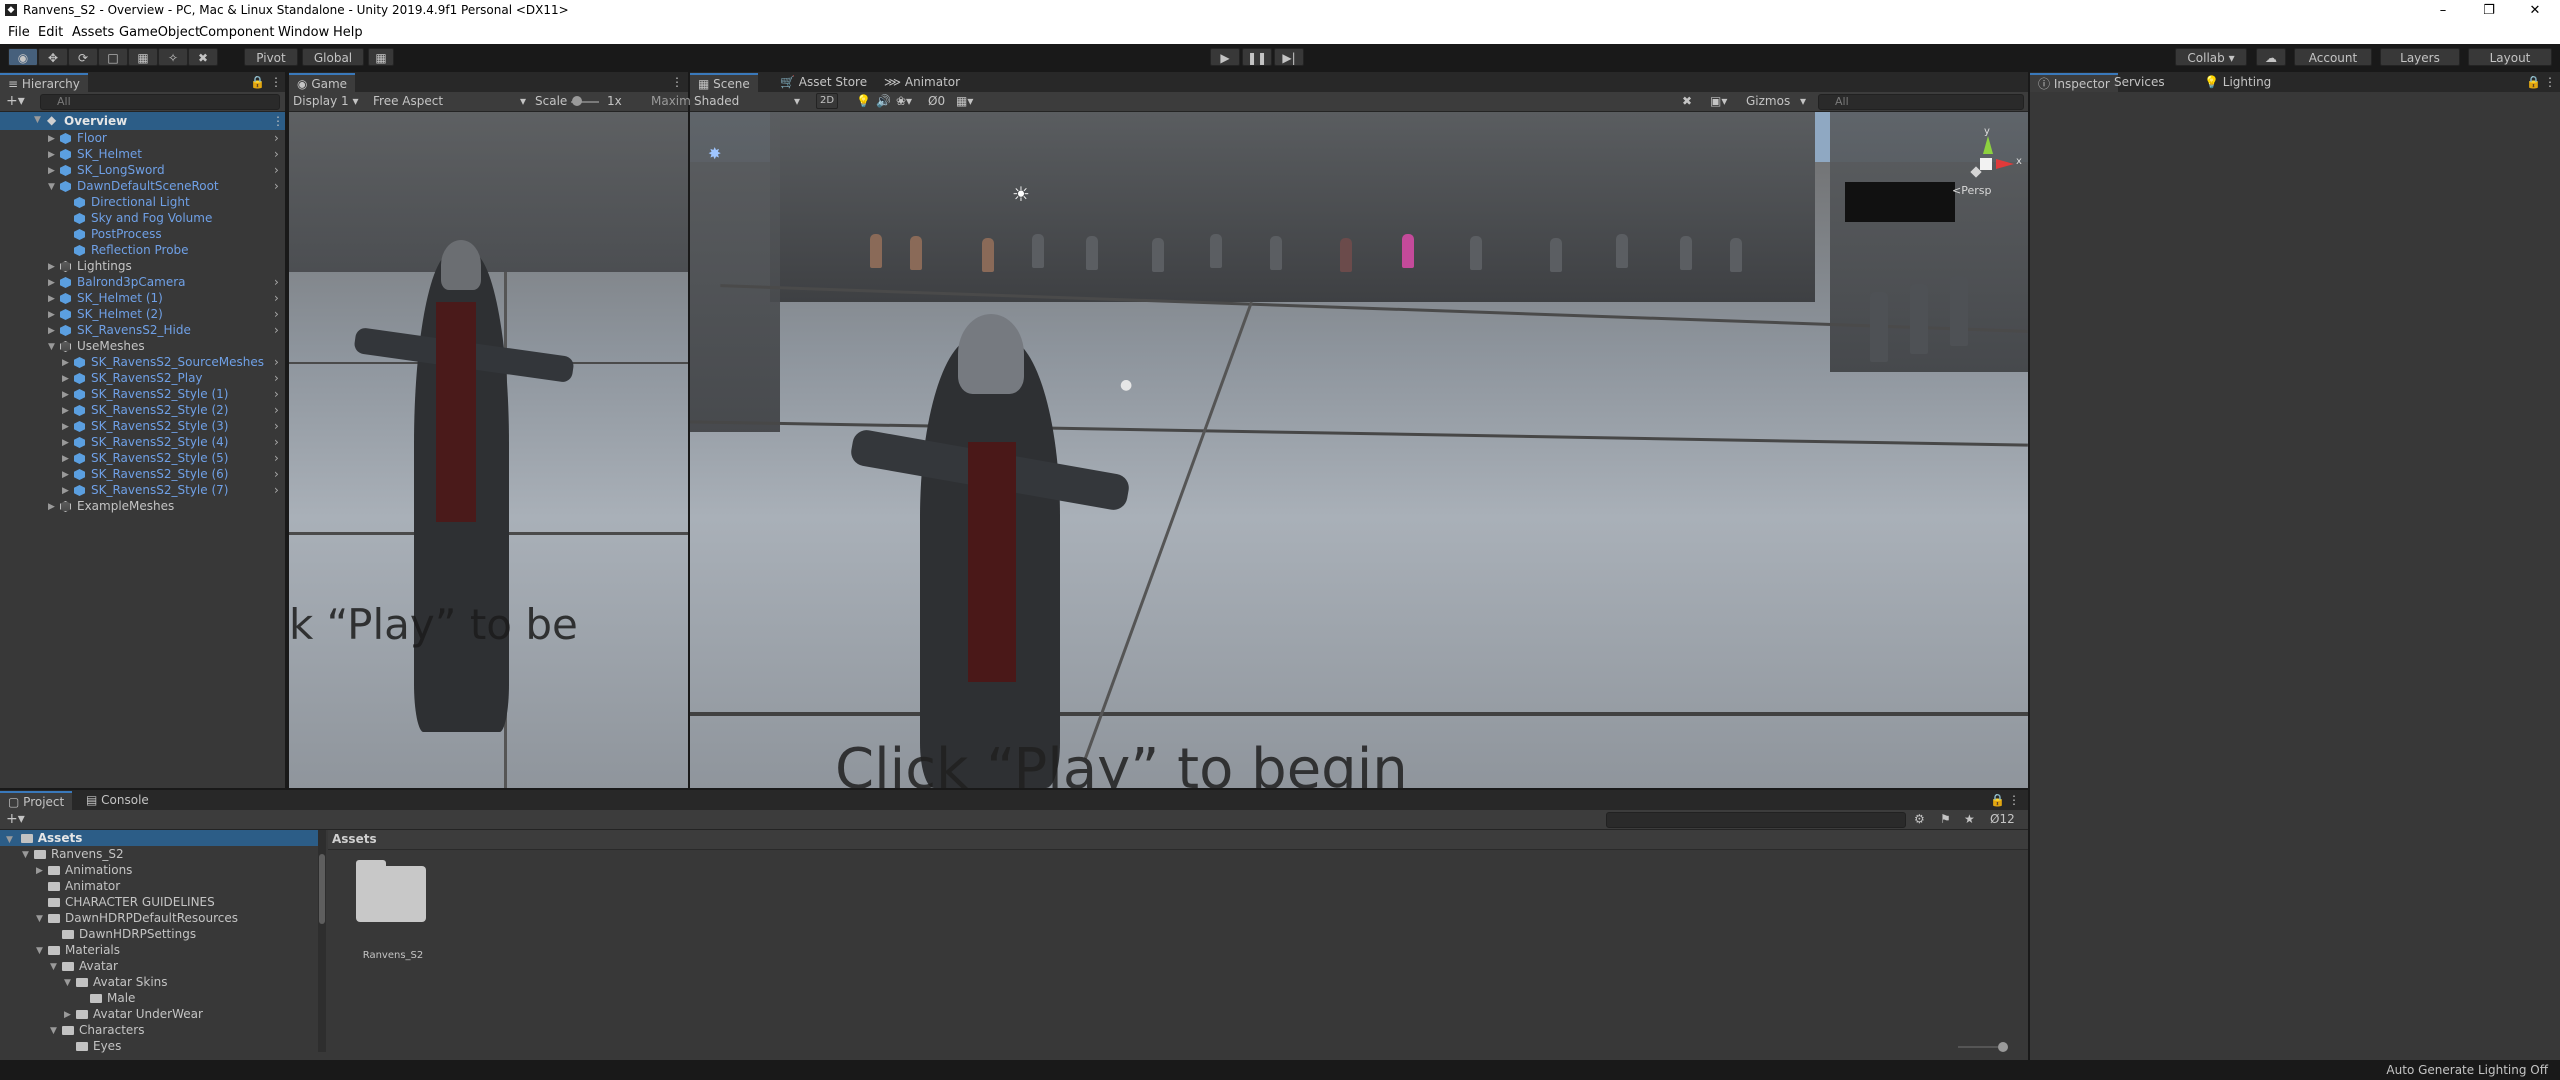 The height and width of the screenshot is (1080, 2560). What do you see at coordinates (303, 32) in the screenshot?
I see `menu-window: Window` at bounding box center [303, 32].